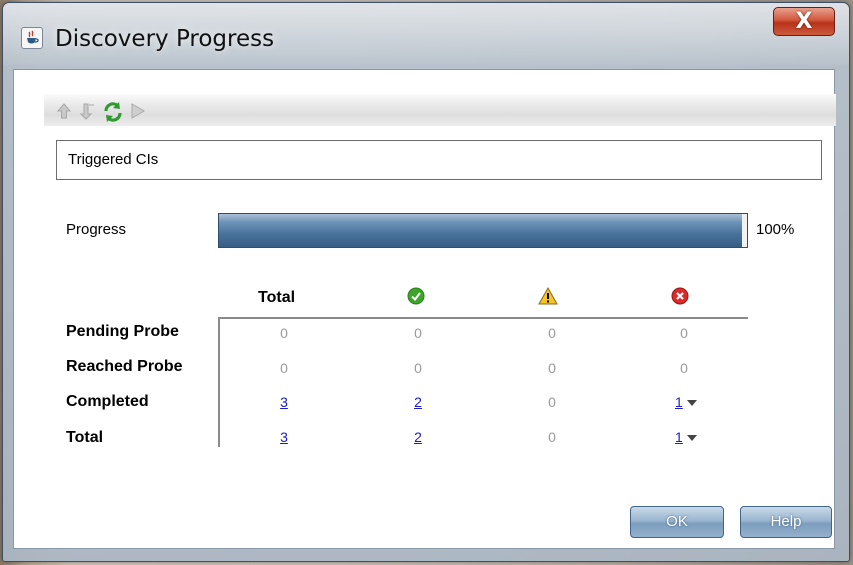 This screenshot has width=853, height=565. I want to click on row-label-total: Total, so click(85, 437).